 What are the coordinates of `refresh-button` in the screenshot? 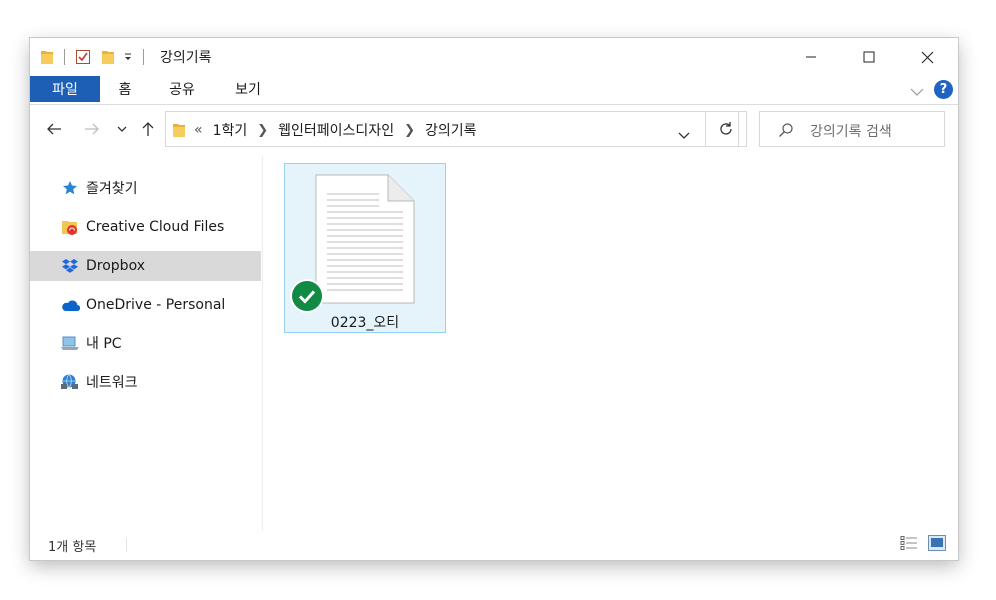 It's located at (726, 129).